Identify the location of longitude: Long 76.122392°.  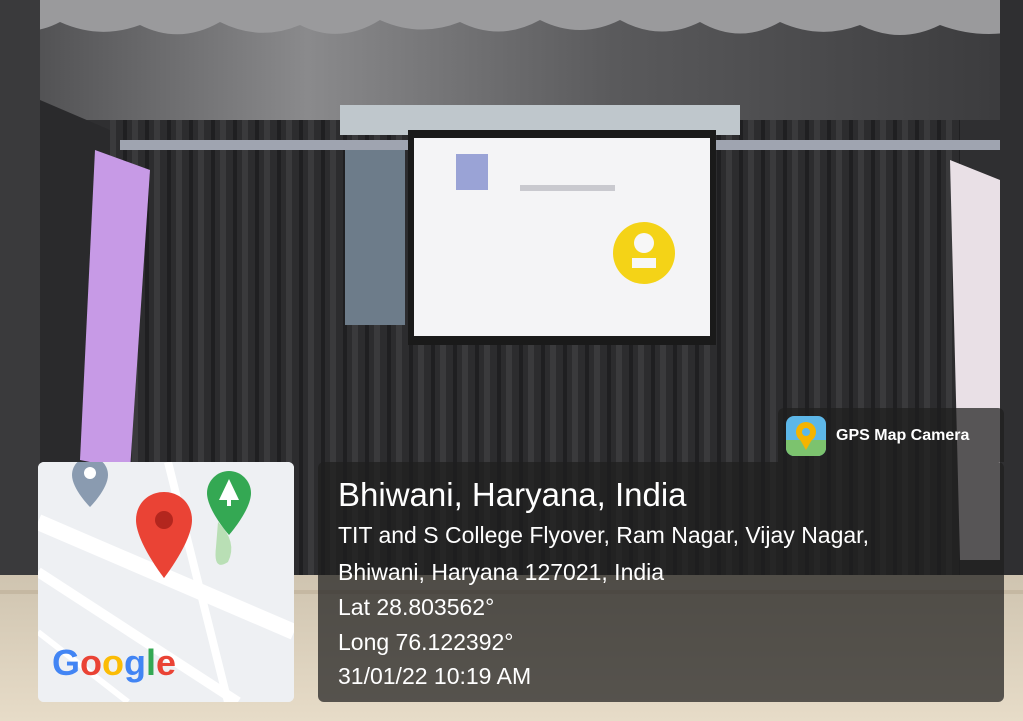
(426, 642).